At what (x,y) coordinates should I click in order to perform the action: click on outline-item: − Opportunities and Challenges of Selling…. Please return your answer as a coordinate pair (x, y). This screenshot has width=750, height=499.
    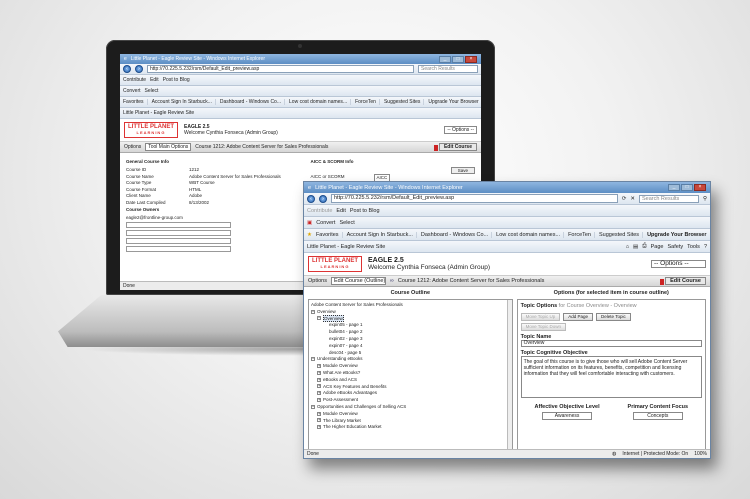
    Looking at the image, I should click on (410, 407).